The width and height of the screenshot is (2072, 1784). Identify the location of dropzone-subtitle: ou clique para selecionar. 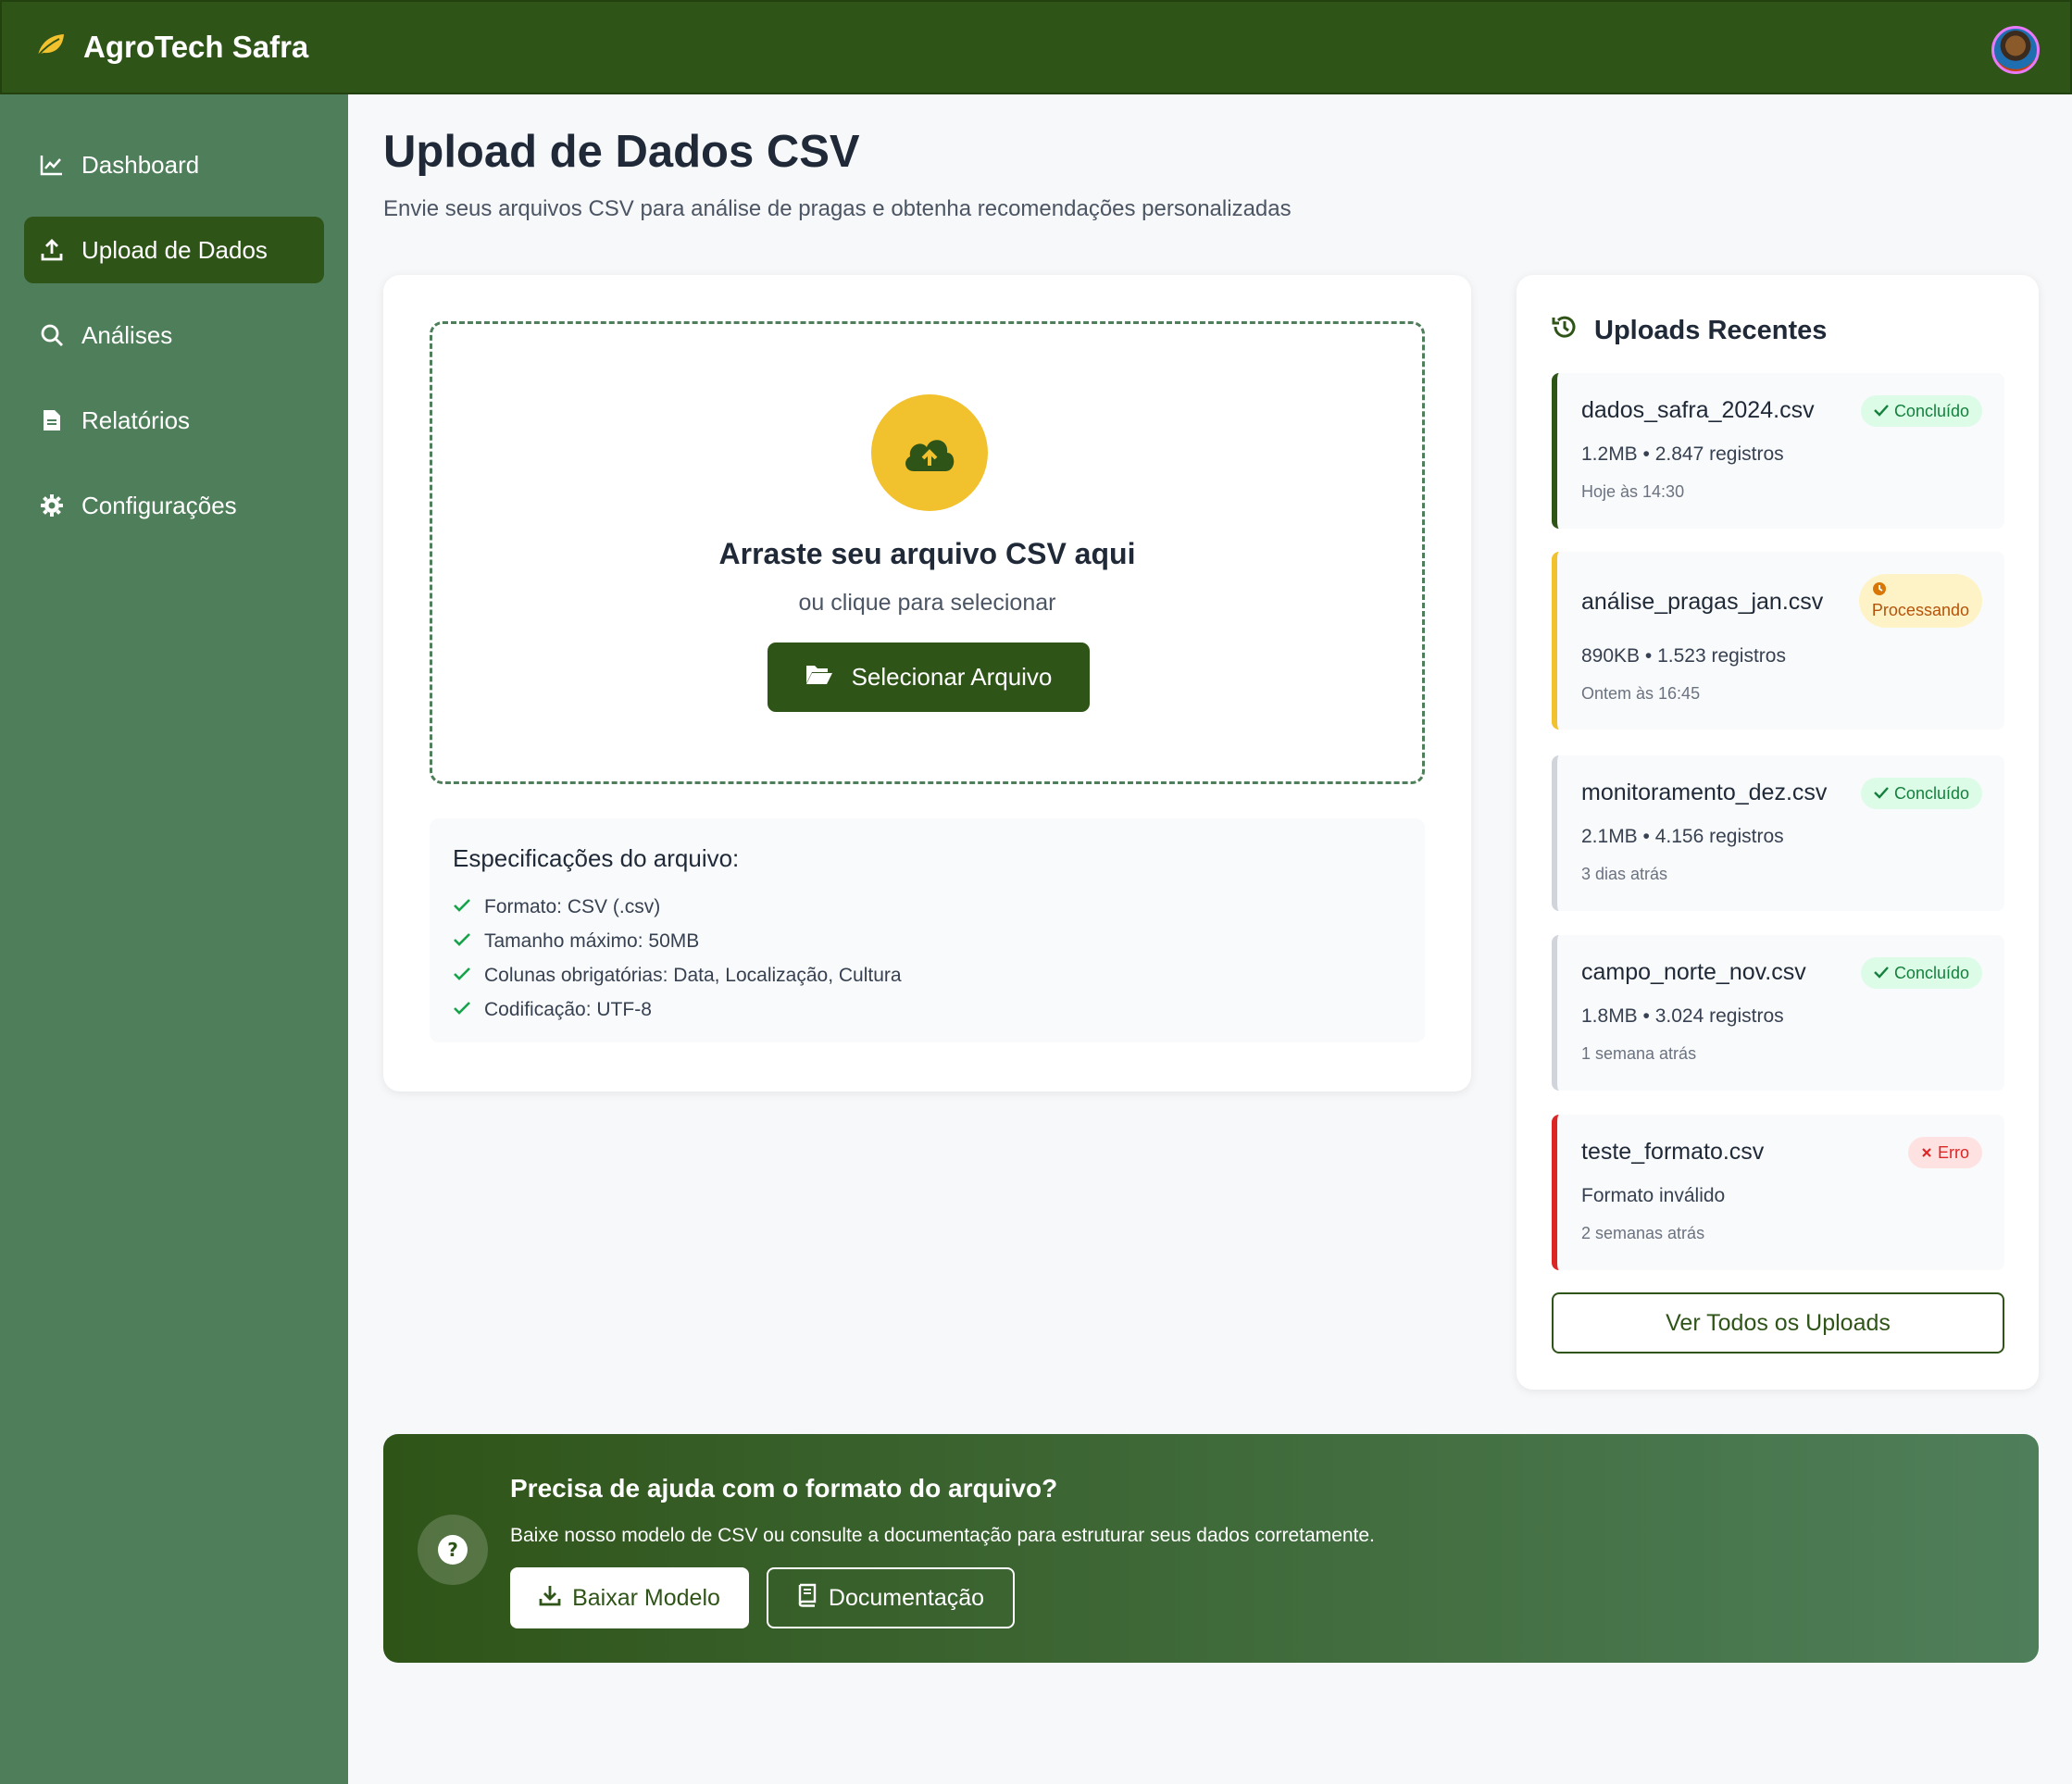
(927, 603).